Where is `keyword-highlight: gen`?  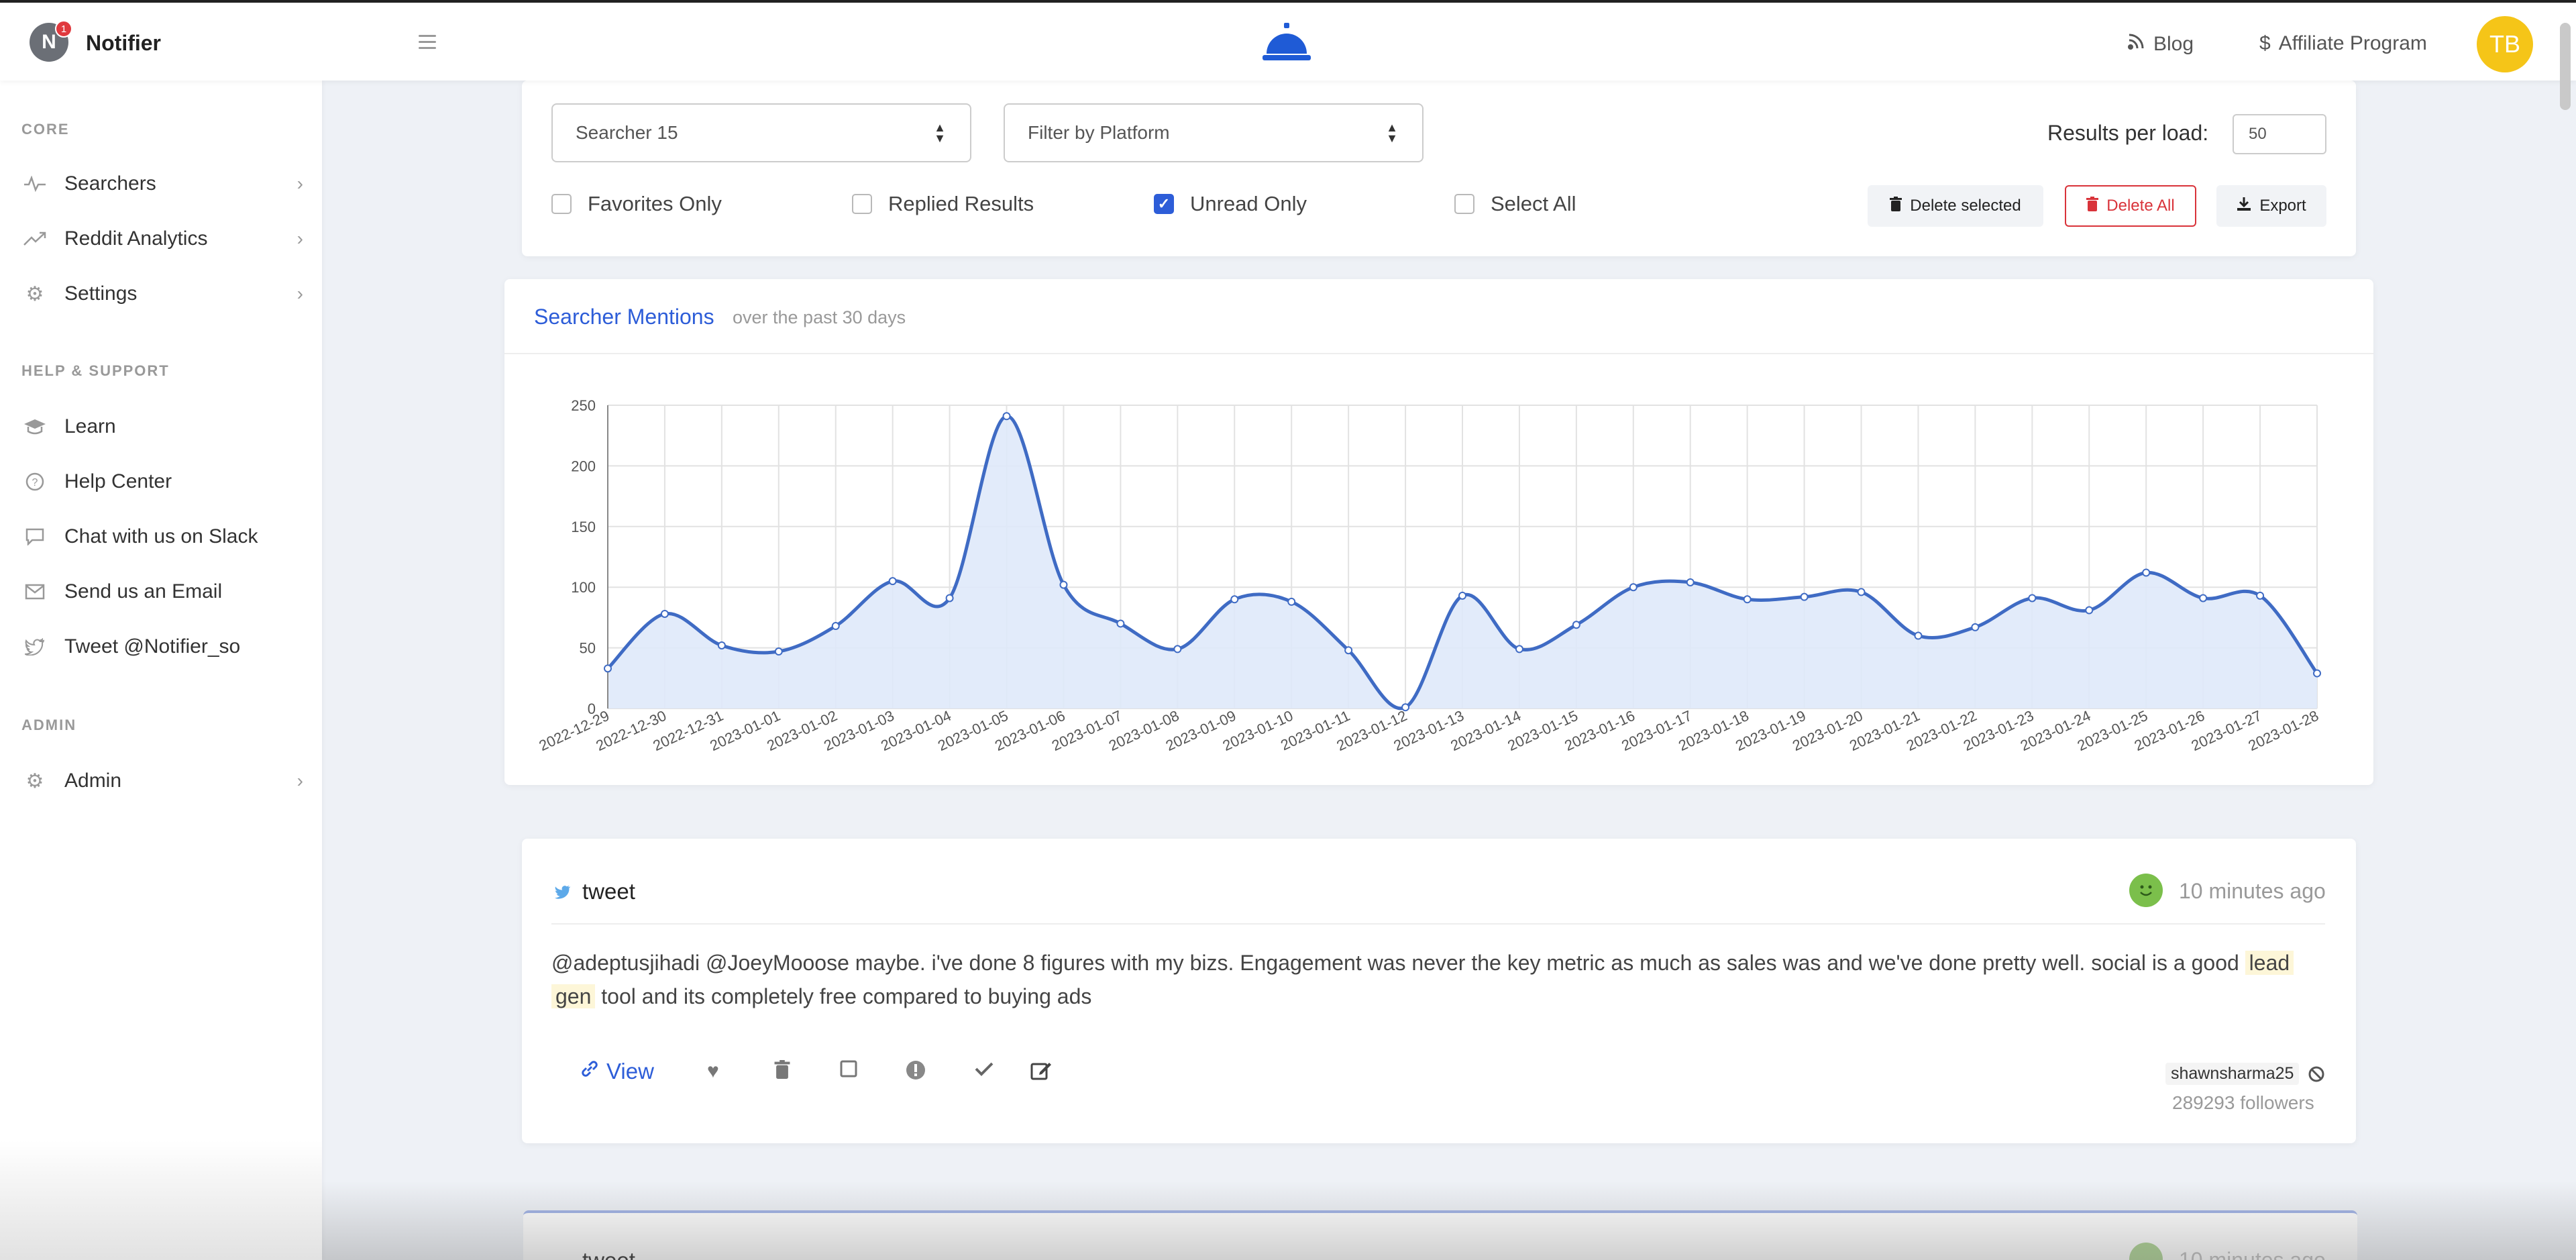
keyword-highlight: gen is located at coordinates (573, 996).